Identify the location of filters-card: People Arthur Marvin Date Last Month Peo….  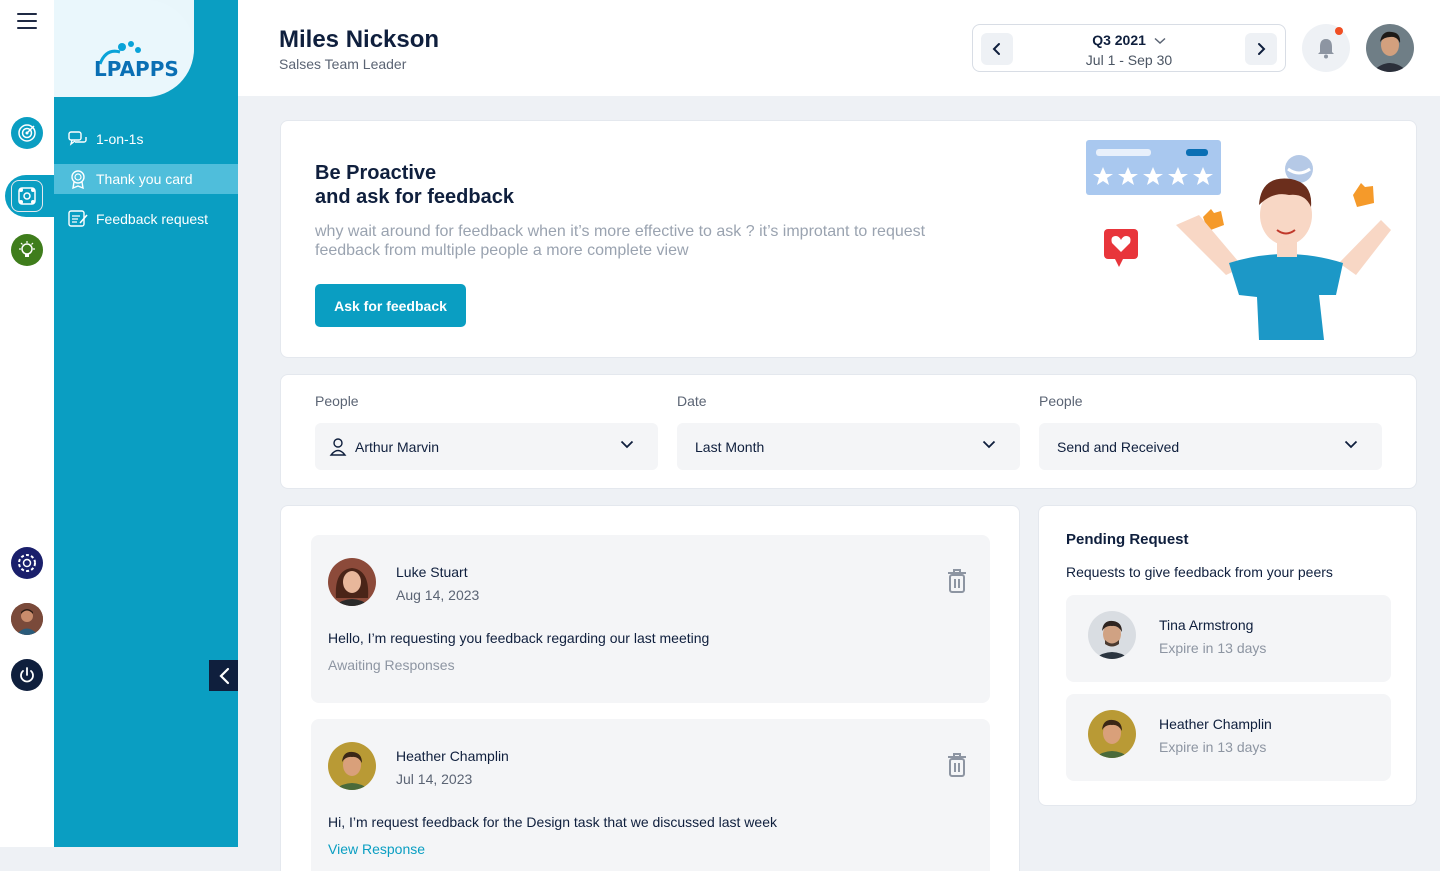
(848, 431).